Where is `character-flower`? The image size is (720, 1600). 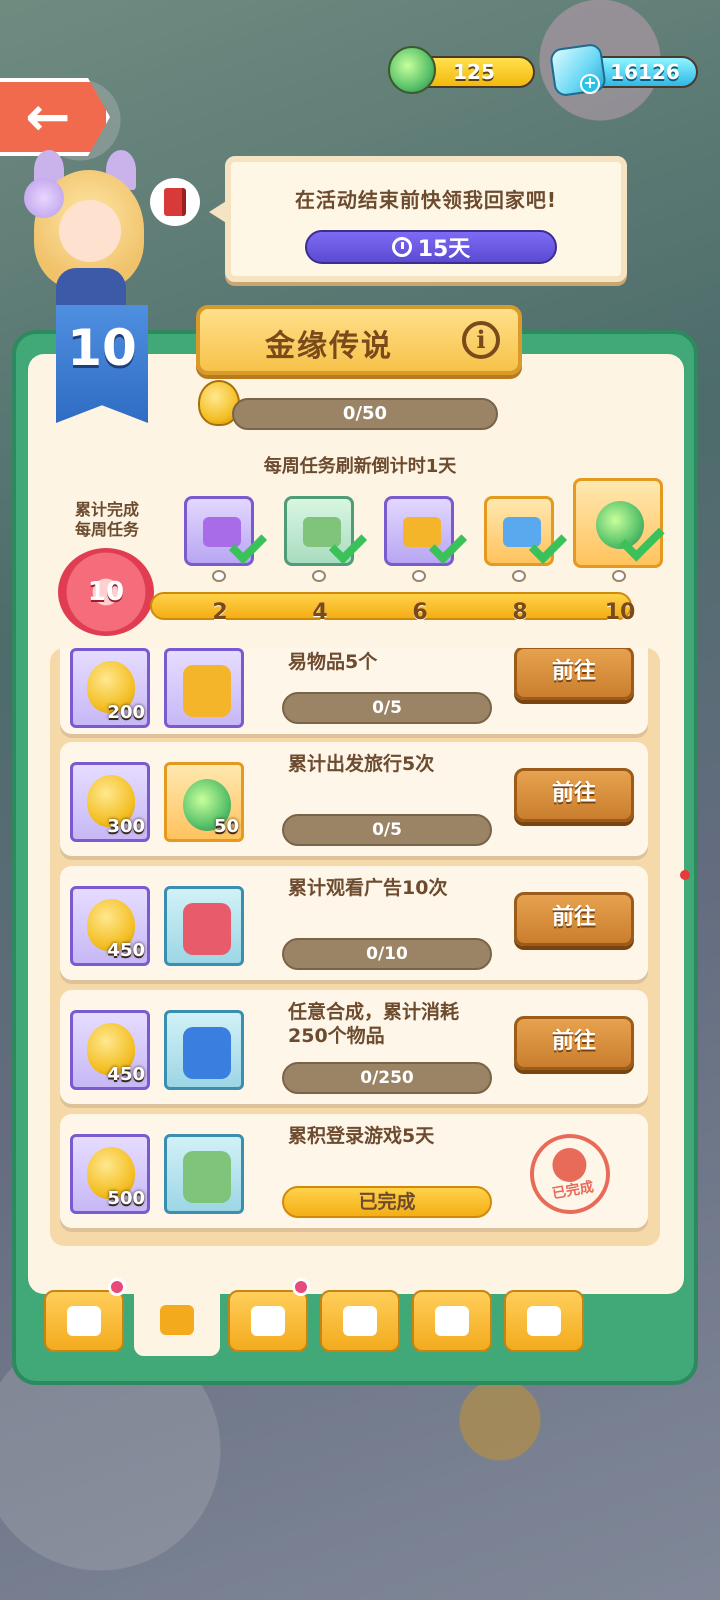 character-flower is located at coordinates (44, 198).